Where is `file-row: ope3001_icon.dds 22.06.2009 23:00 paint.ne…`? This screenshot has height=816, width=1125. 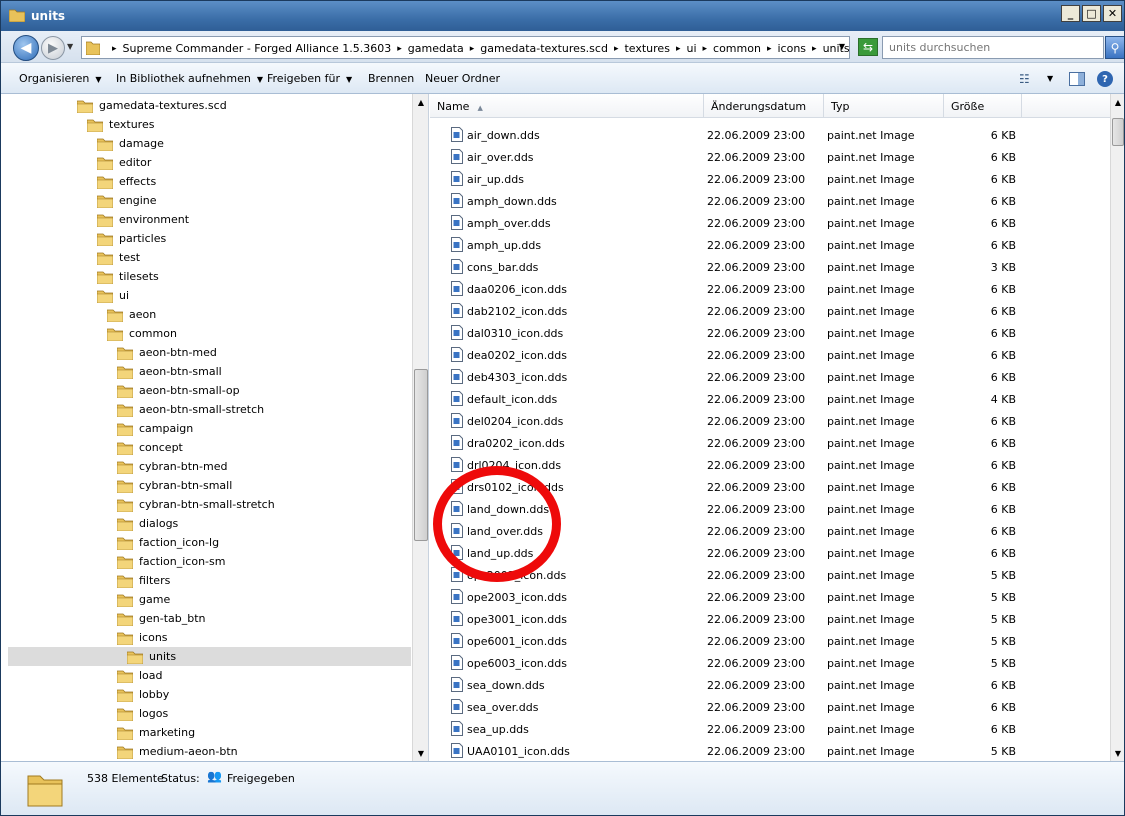 file-row: ope3001_icon.dds 22.06.2009 23:00 paint.ne… is located at coordinates (770, 619).